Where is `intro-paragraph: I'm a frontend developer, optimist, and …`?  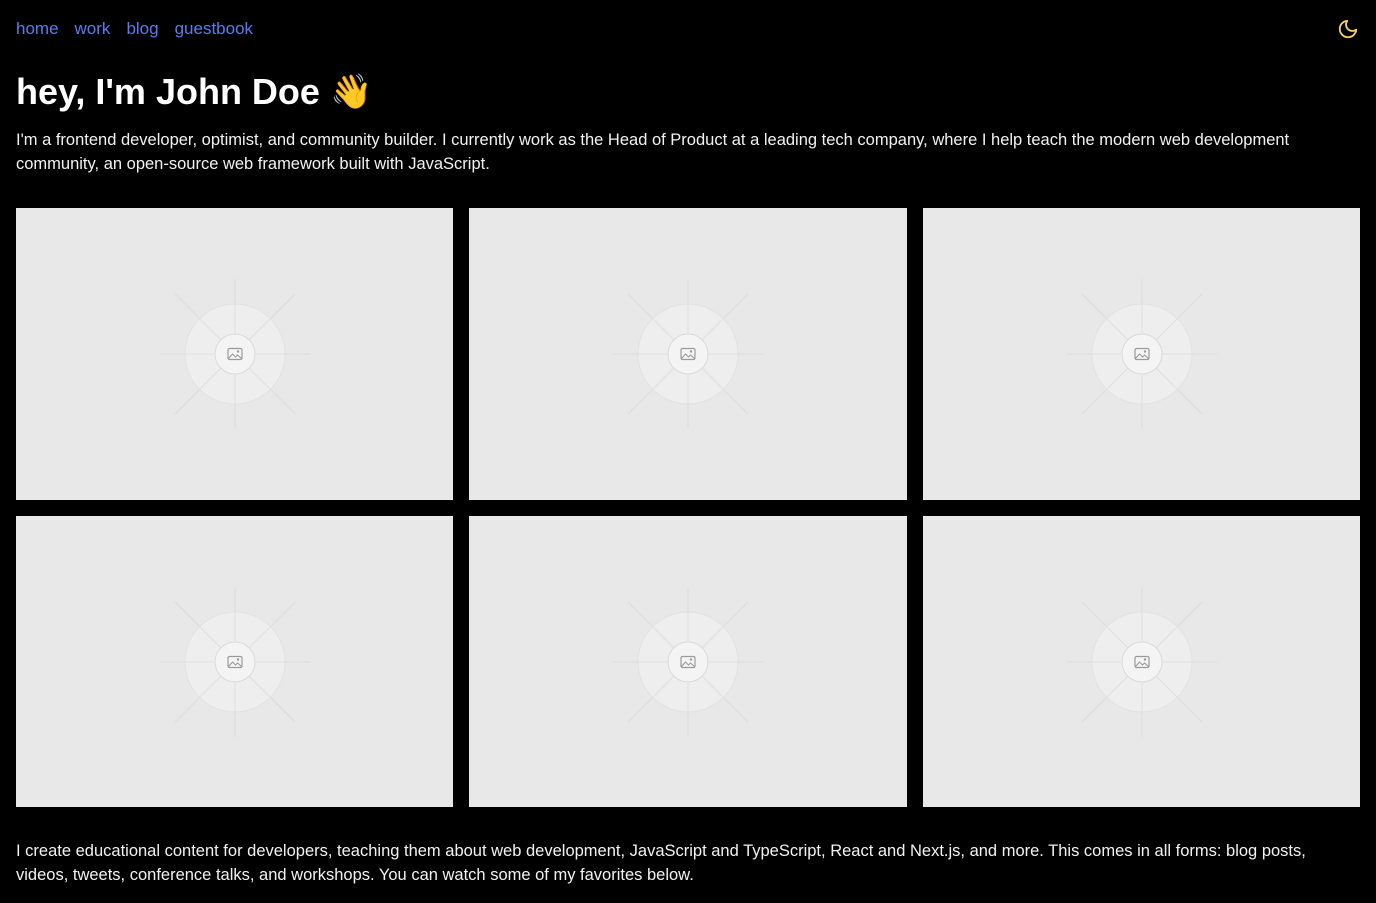 intro-paragraph: I'm a frontend developer, optimist, and … is located at coordinates (653, 152).